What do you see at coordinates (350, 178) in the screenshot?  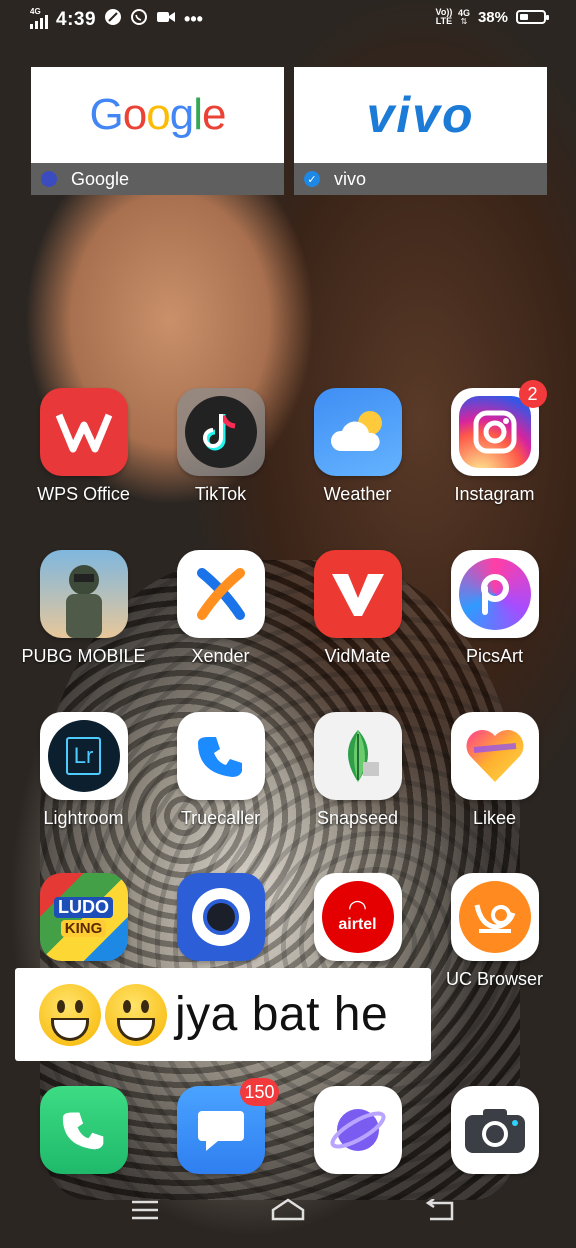 I see `vivo-widget-label: vivo` at bounding box center [350, 178].